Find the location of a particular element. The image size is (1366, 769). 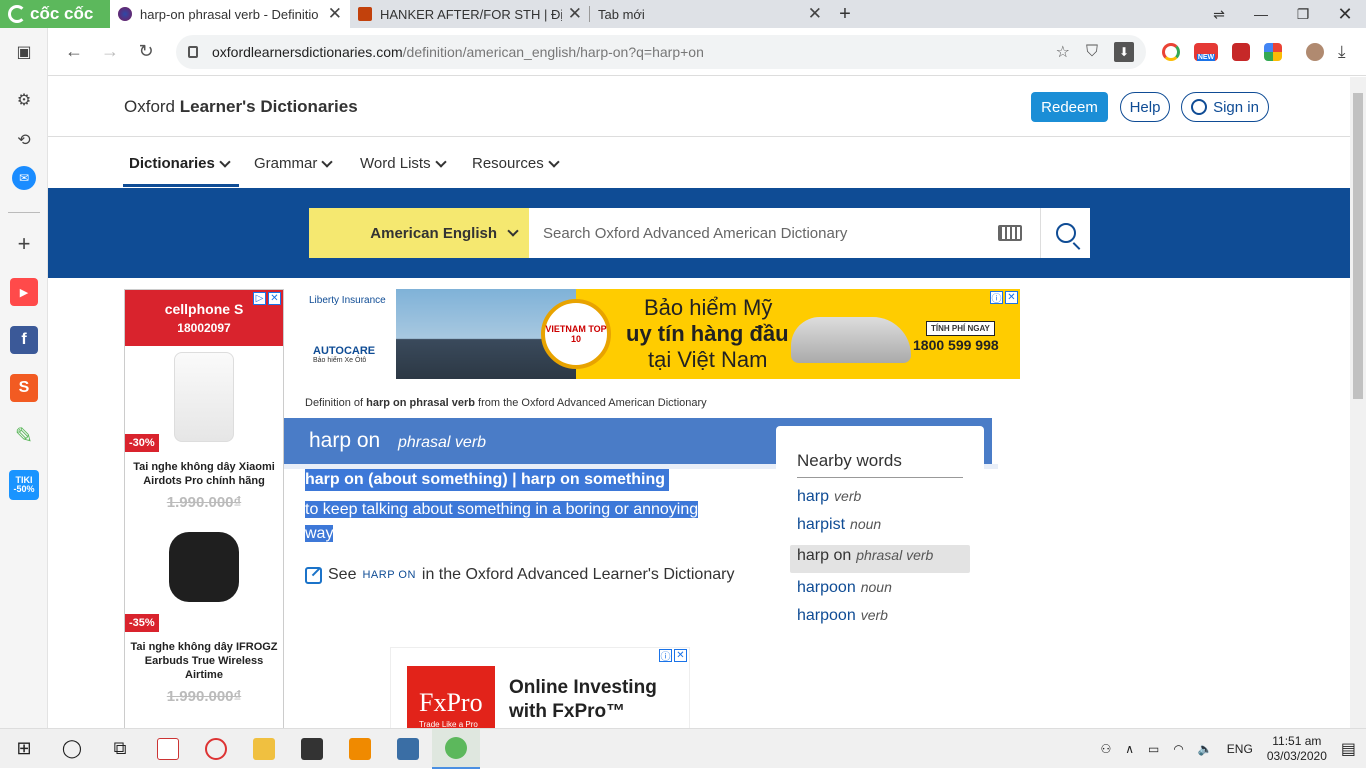

source-pre: Definition of is located at coordinates (336, 403).